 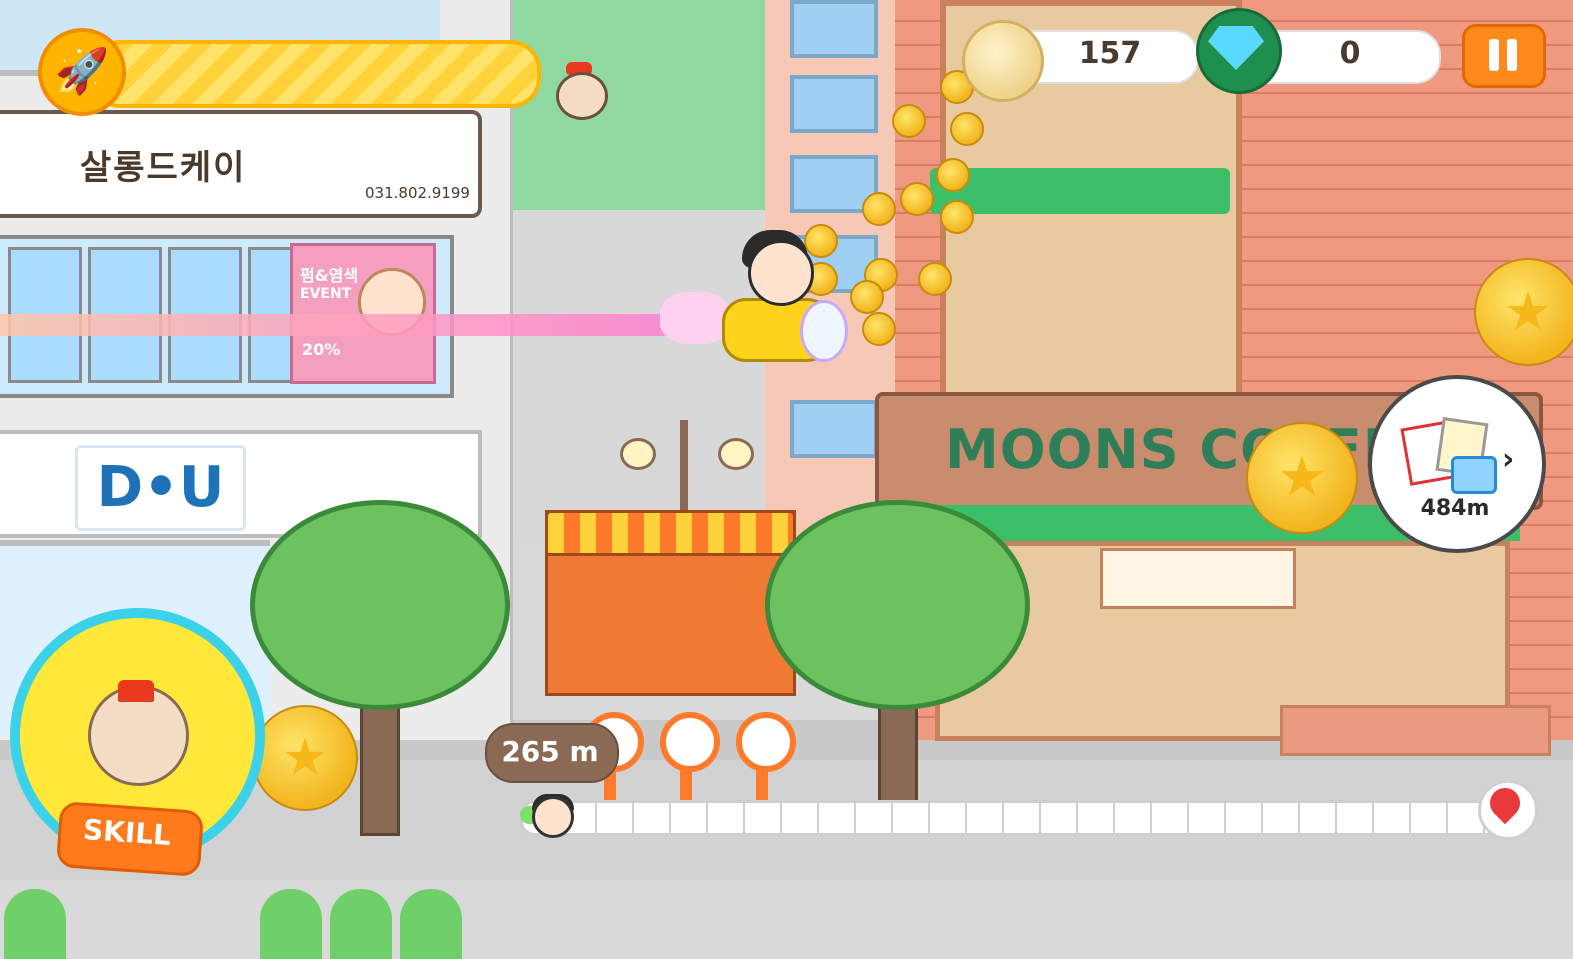 I want to click on rocket-gauge, so click(x=315, y=74).